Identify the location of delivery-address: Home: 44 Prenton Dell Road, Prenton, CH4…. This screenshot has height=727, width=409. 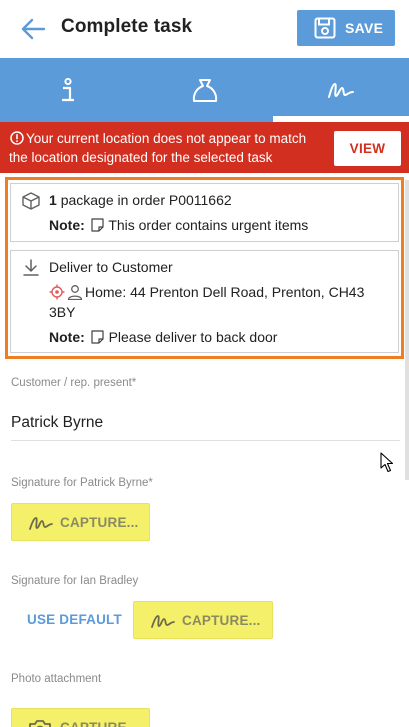
(225, 292).